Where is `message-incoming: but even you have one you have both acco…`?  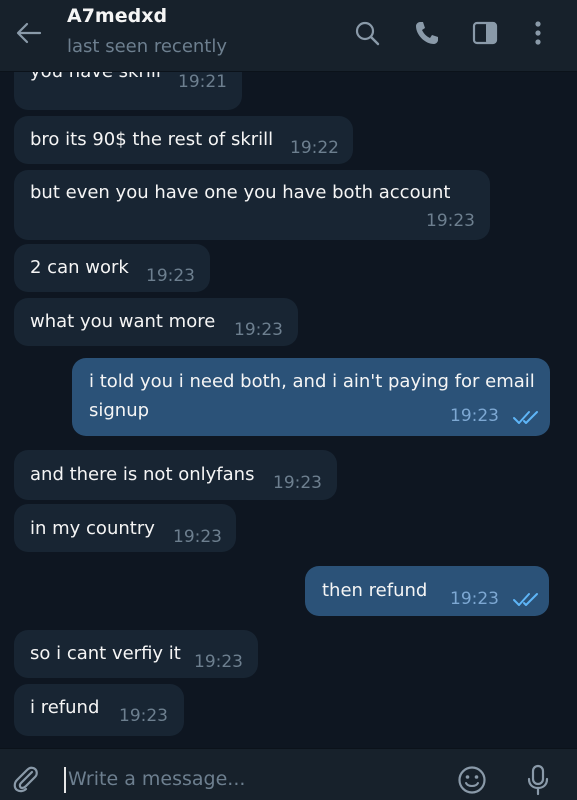 message-incoming: but even you have one you have both acco… is located at coordinates (252, 205).